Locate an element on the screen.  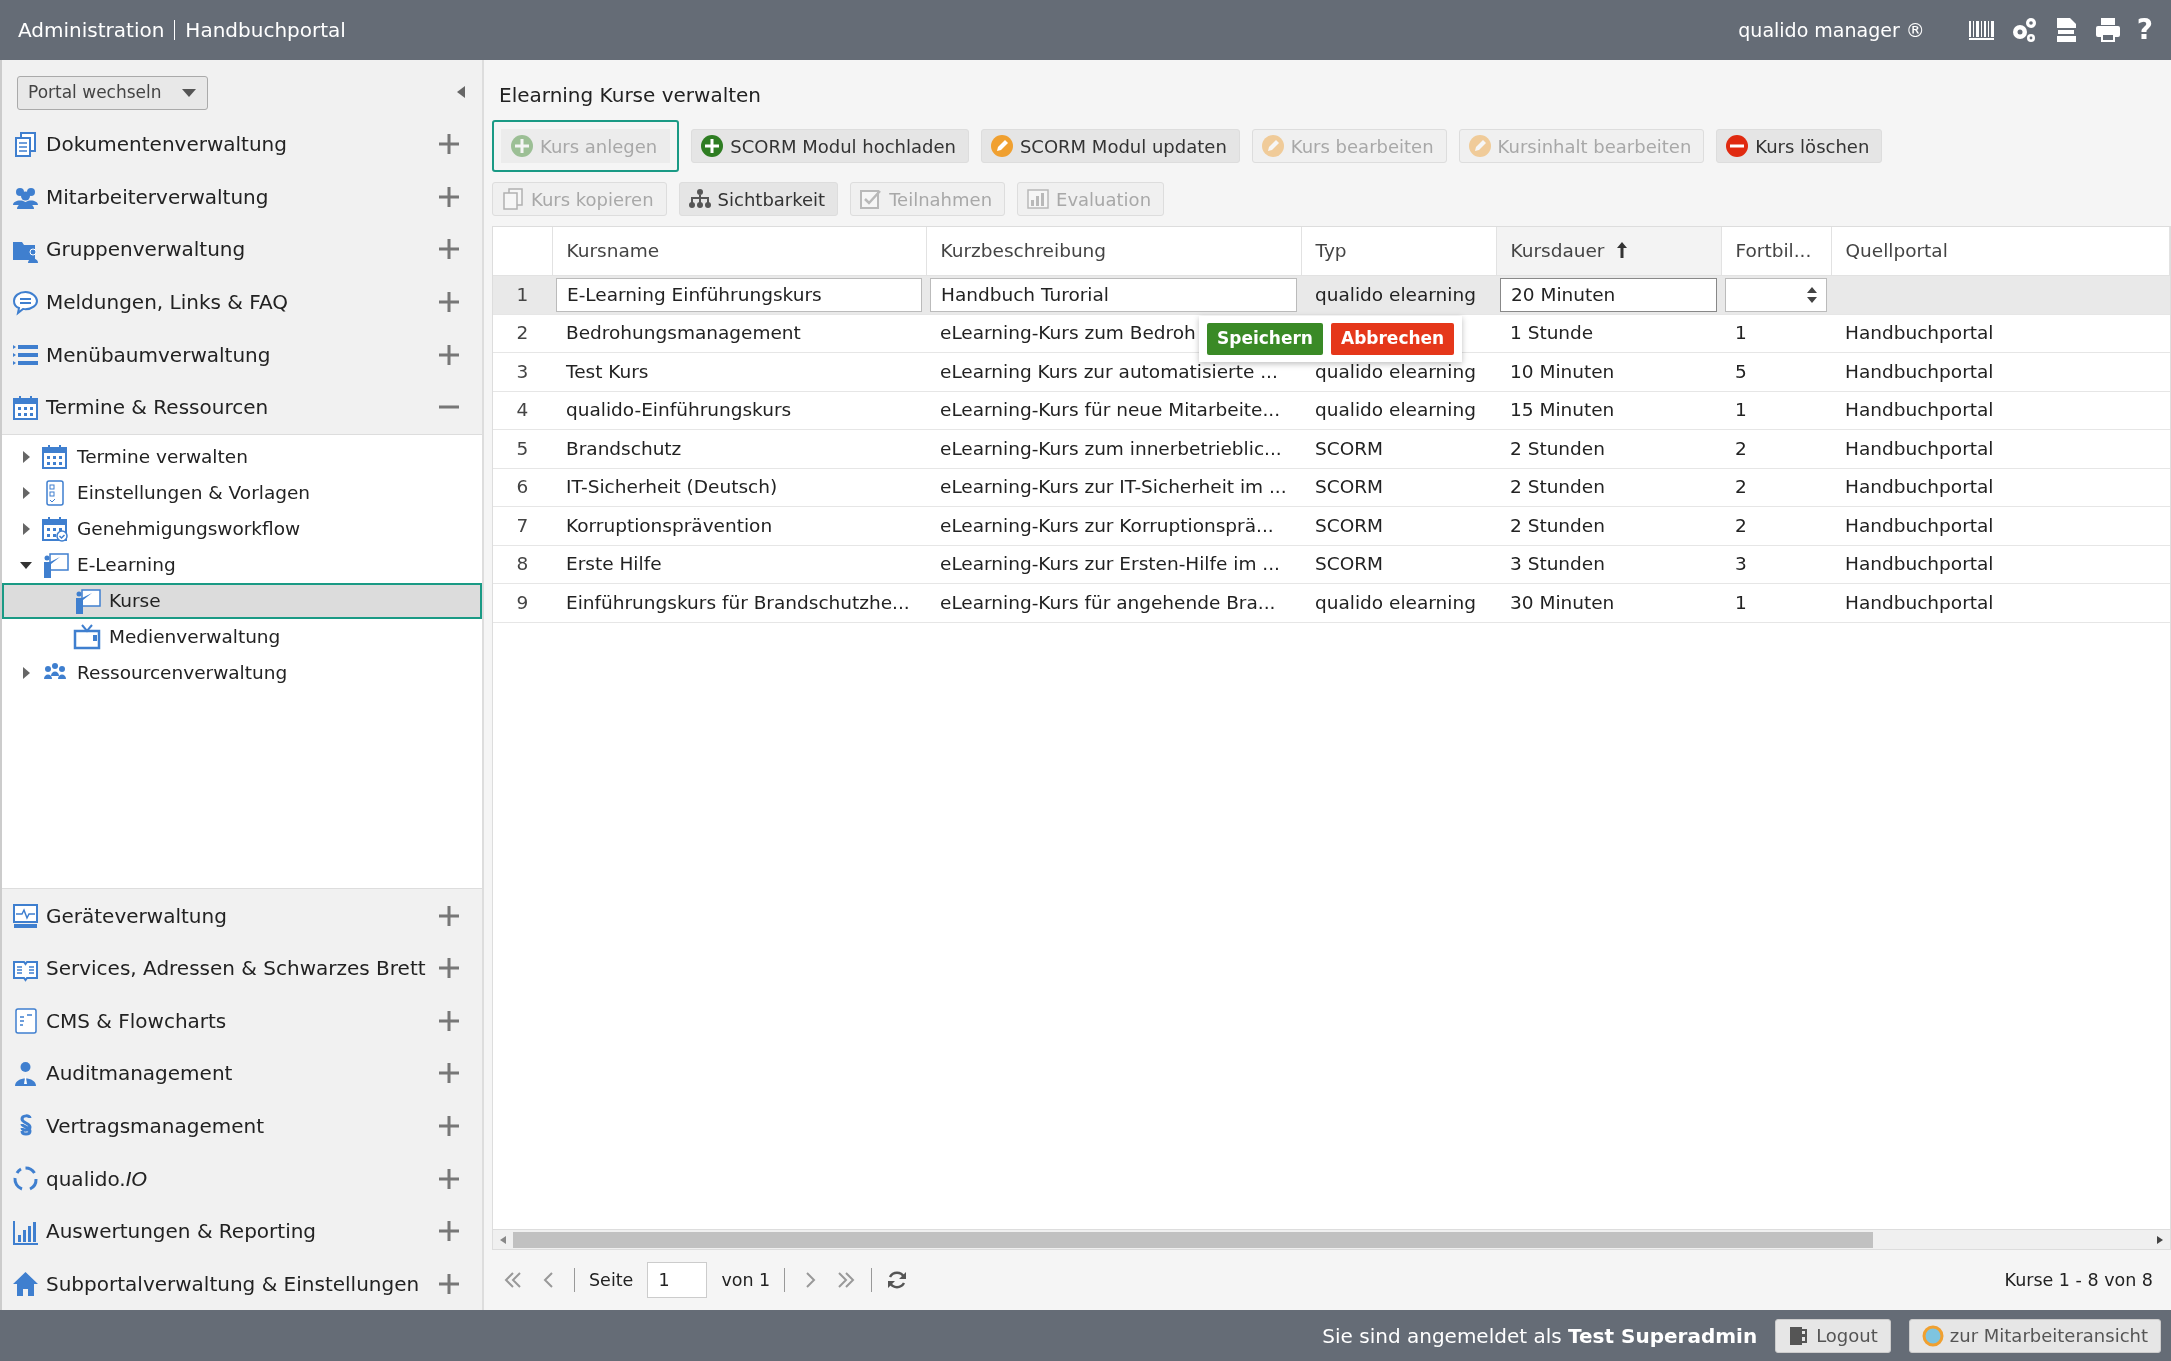
sidebar-item: Geräteverwaltung is located at coordinates (242, 915).